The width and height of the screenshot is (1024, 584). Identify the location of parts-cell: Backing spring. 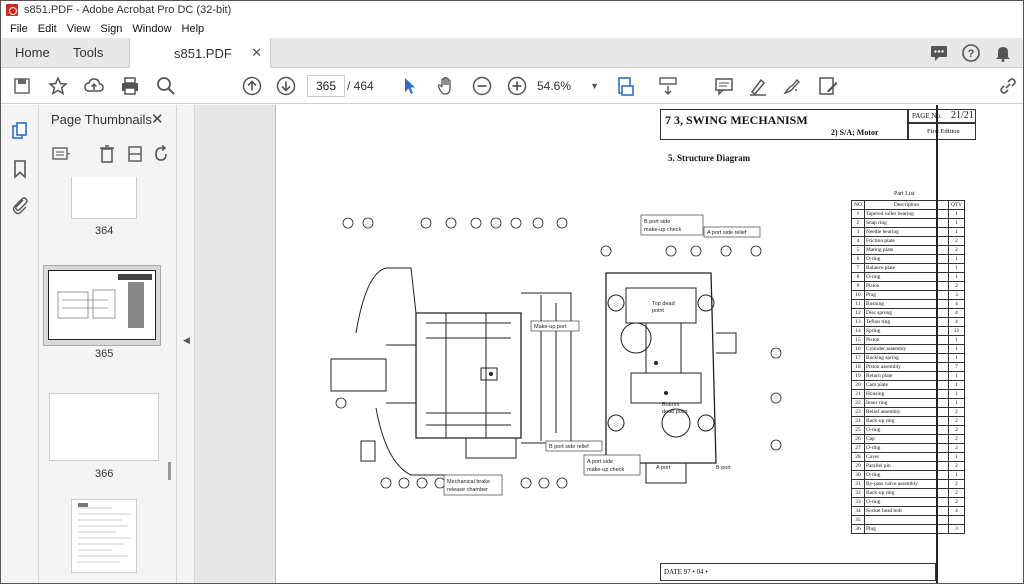
(906, 358).